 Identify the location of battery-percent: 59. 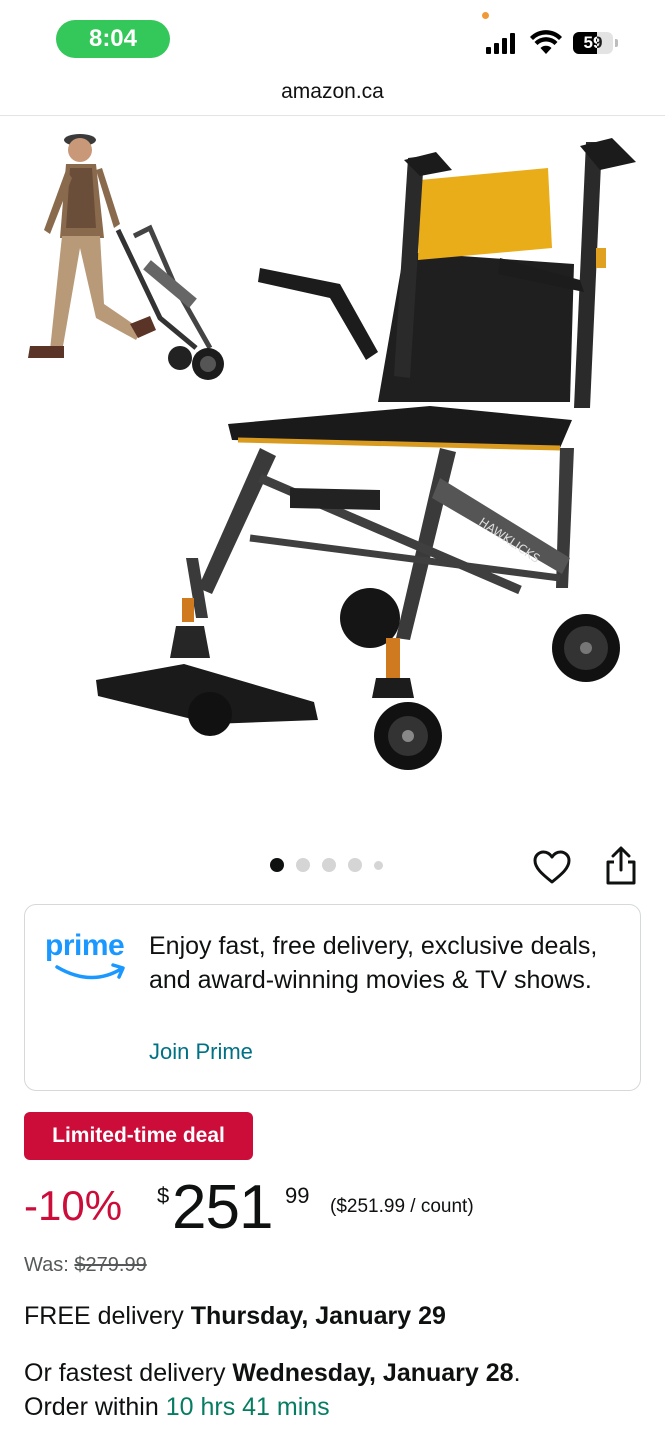
(593, 42).